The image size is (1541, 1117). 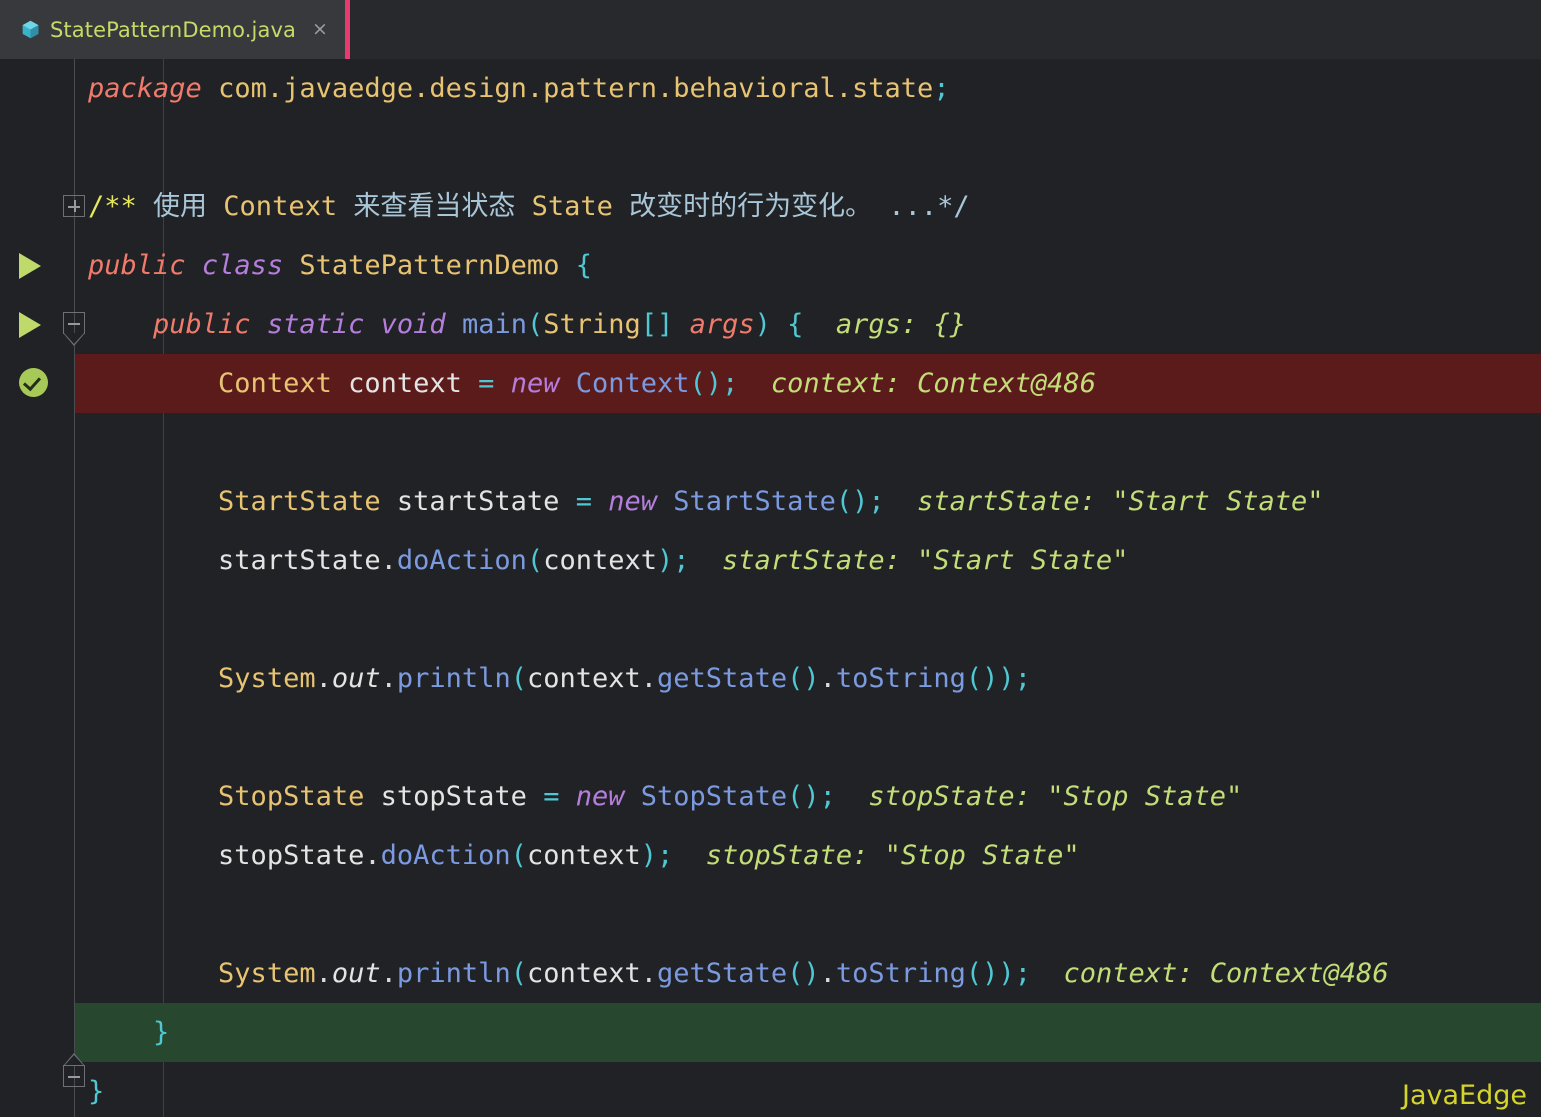 I want to click on code-line: public class StatePatternDemo {, so click(x=770, y=265).